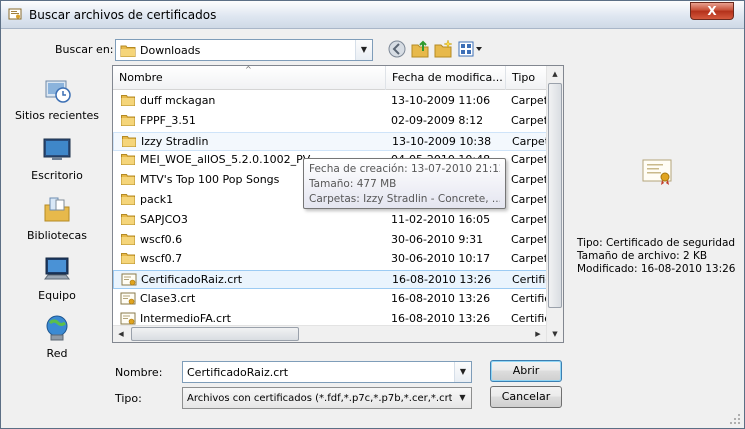 The image size is (745, 429). I want to click on place-computer: Equipo, so click(57, 278).